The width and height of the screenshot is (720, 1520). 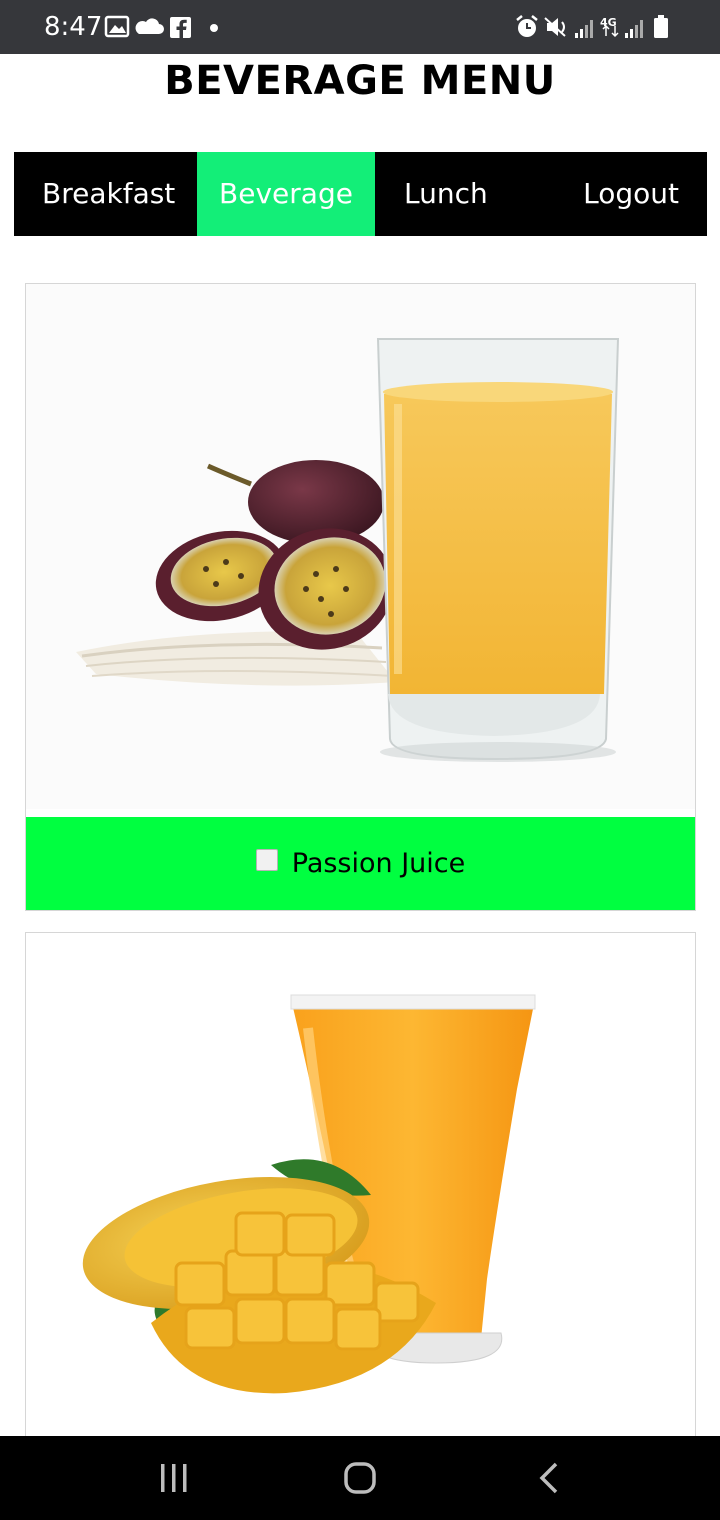 I want to click on nav-item-beverage: Beverage, so click(x=286, y=194).